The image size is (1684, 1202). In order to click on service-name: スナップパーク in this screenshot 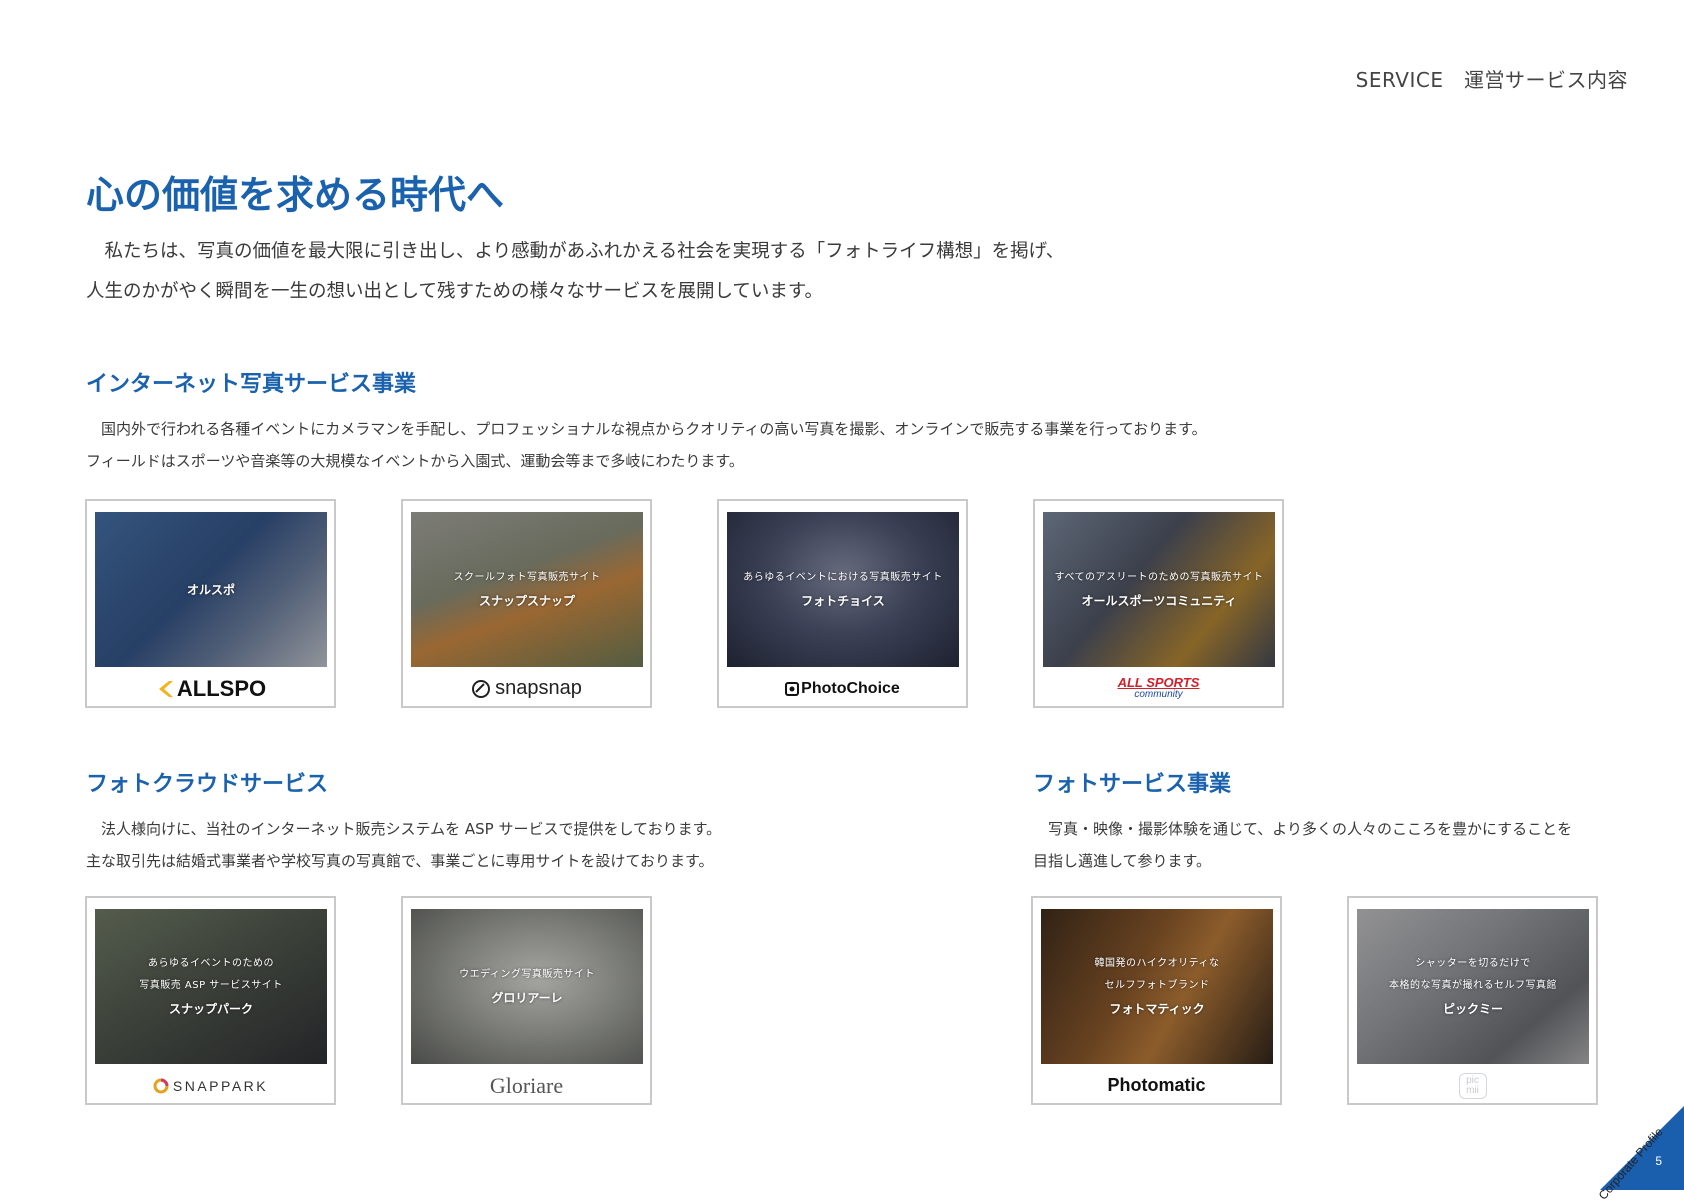, I will do `click(210, 1008)`.